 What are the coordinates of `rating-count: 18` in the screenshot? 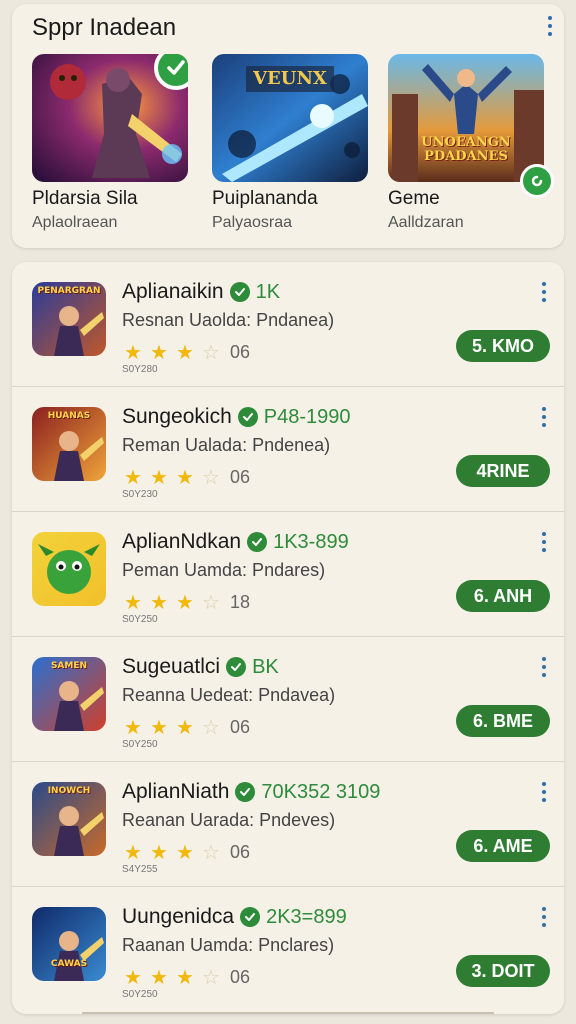 It's located at (240, 602).